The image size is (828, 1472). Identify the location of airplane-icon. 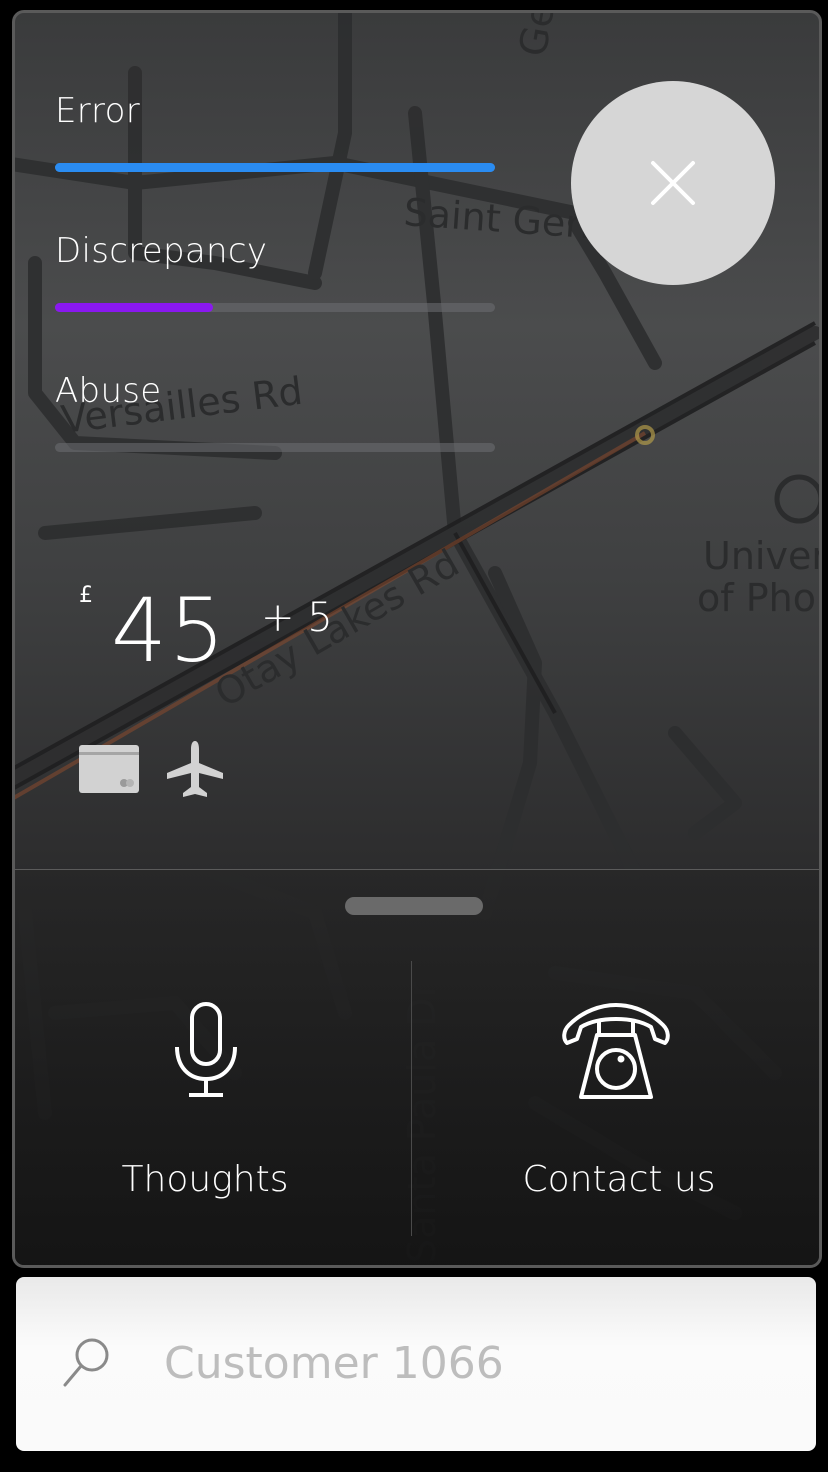
(195, 769).